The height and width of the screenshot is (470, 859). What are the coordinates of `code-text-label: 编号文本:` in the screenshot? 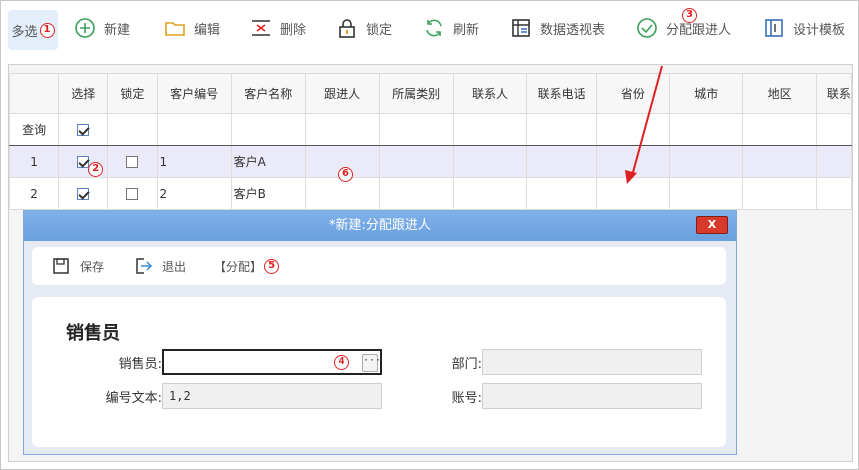 It's located at (133, 398).